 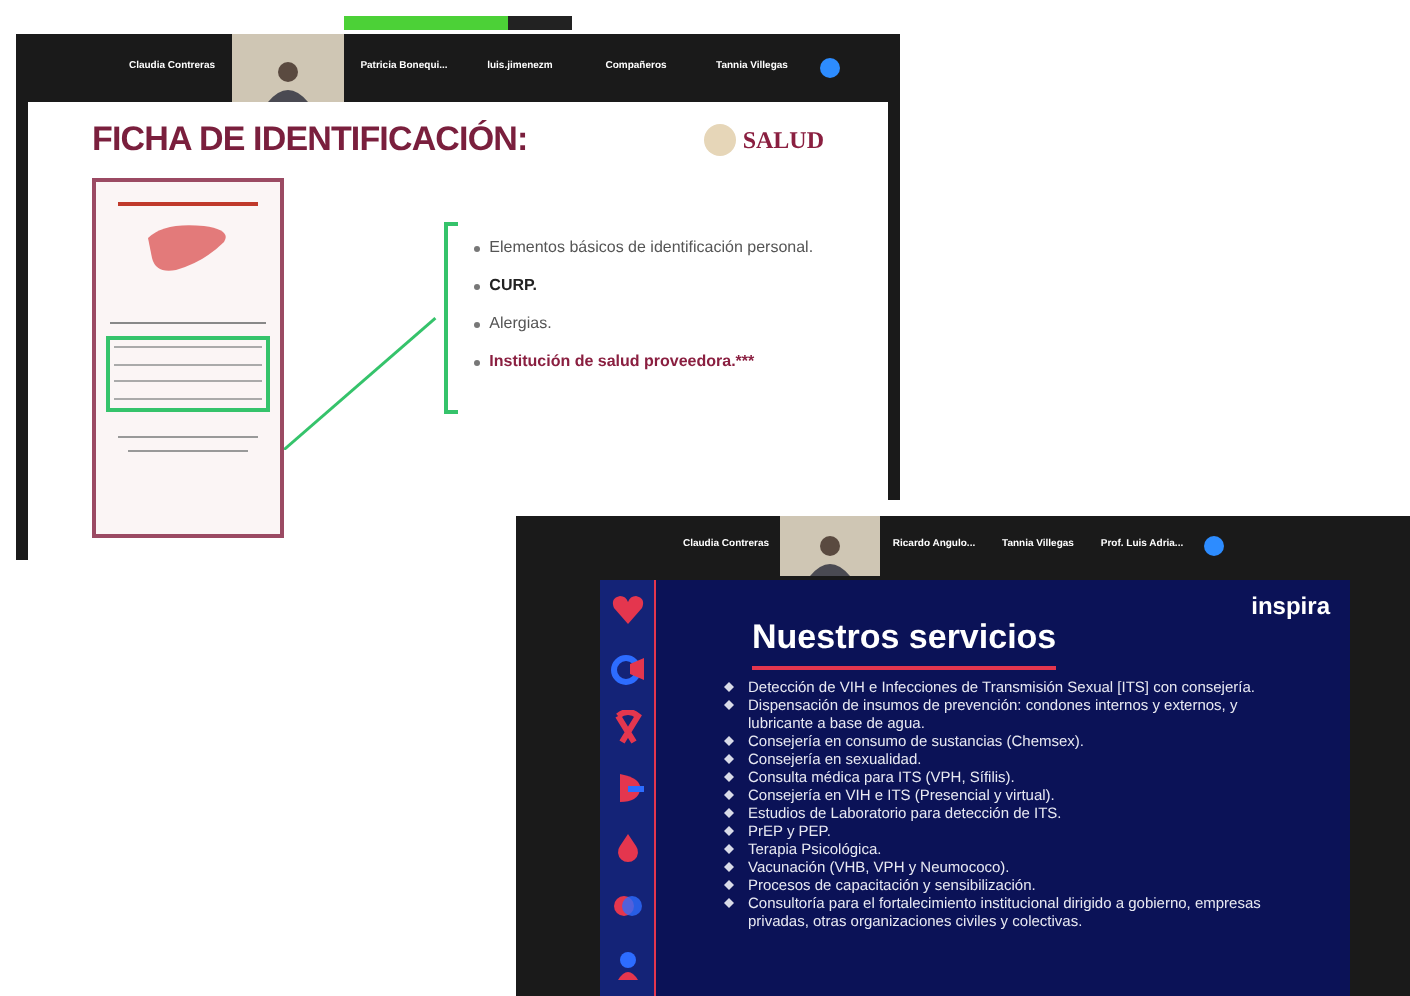 I want to click on slide-title: FICHA DE IDENTIFICACIÓN:, so click(x=310, y=140).